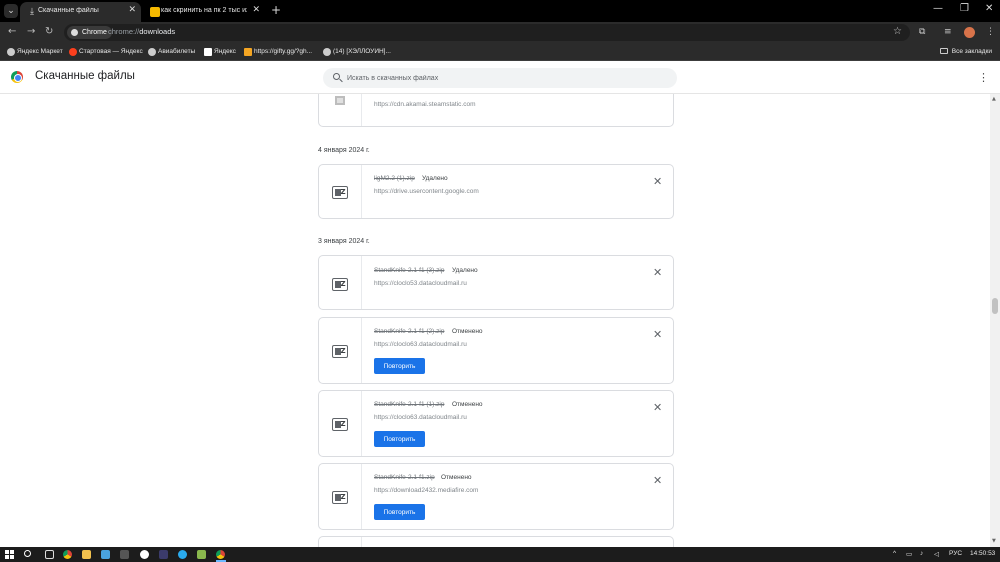 The image size is (1000, 562). Describe the element at coordinates (425, 104) in the screenshot. I see `download-source: https://cdn.akamai.steamstatic.com` at that location.